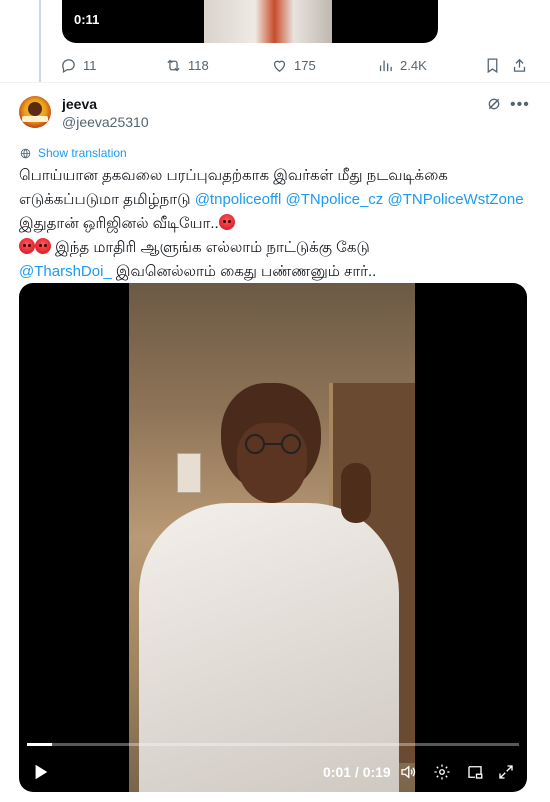 This screenshot has height=802, width=550. I want to click on settings-icon, so click(442, 772).